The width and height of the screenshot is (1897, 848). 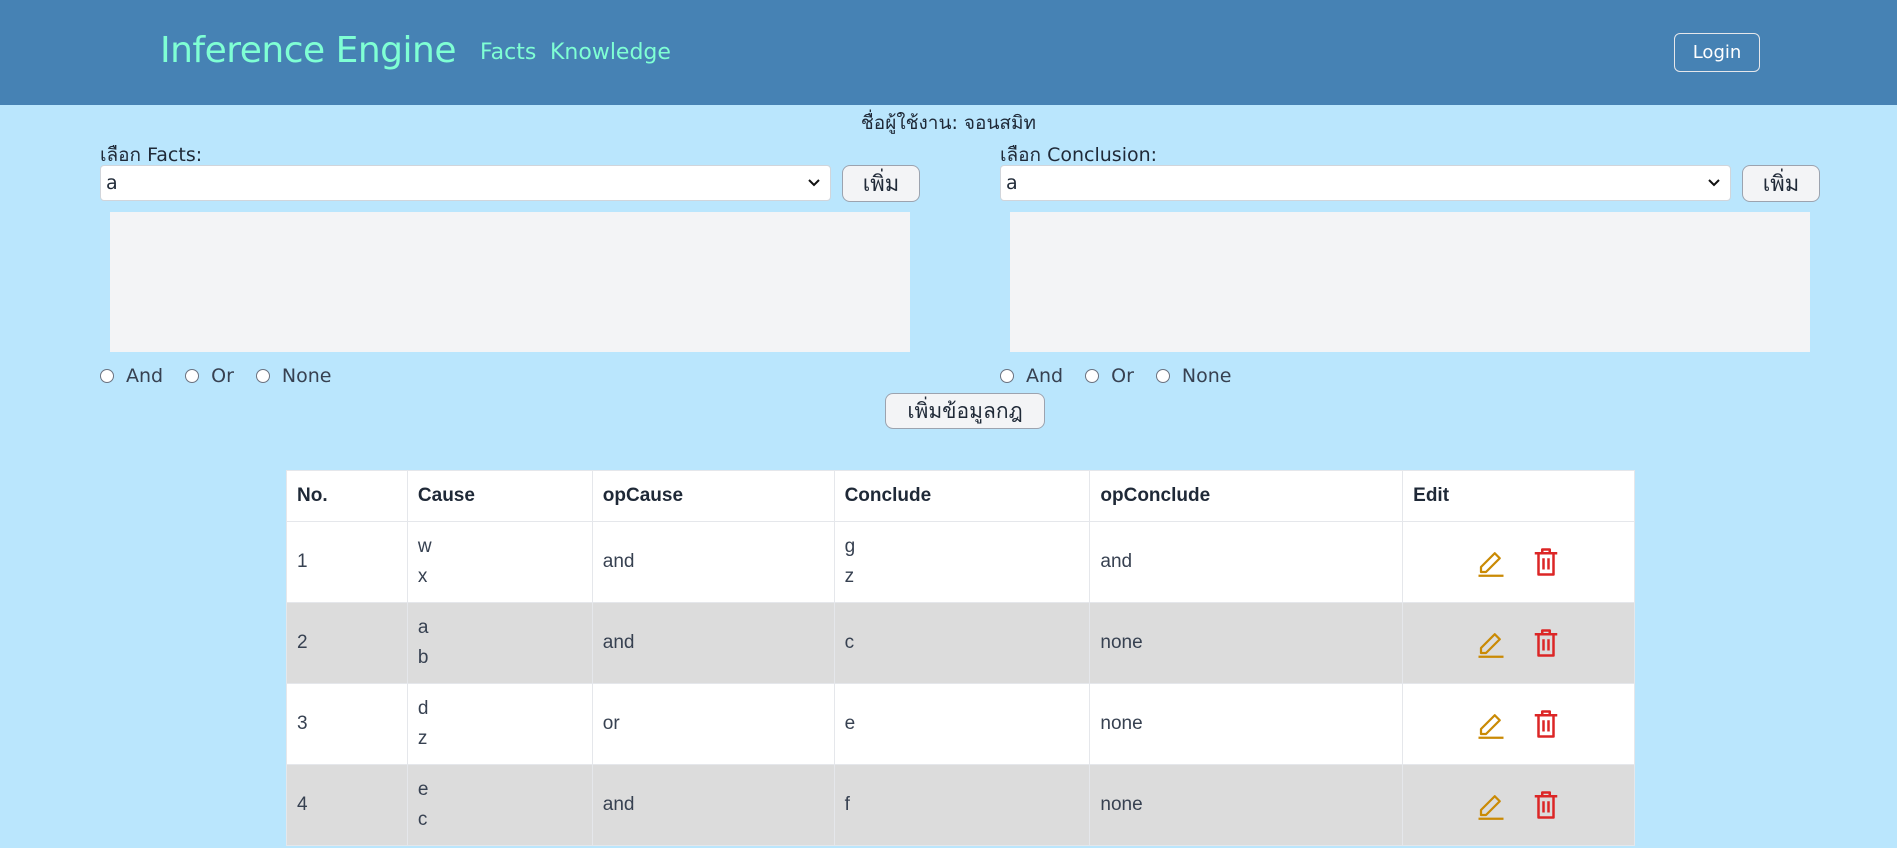 What do you see at coordinates (222, 376) in the screenshot?
I see `facts-radio-or-label: Or` at bounding box center [222, 376].